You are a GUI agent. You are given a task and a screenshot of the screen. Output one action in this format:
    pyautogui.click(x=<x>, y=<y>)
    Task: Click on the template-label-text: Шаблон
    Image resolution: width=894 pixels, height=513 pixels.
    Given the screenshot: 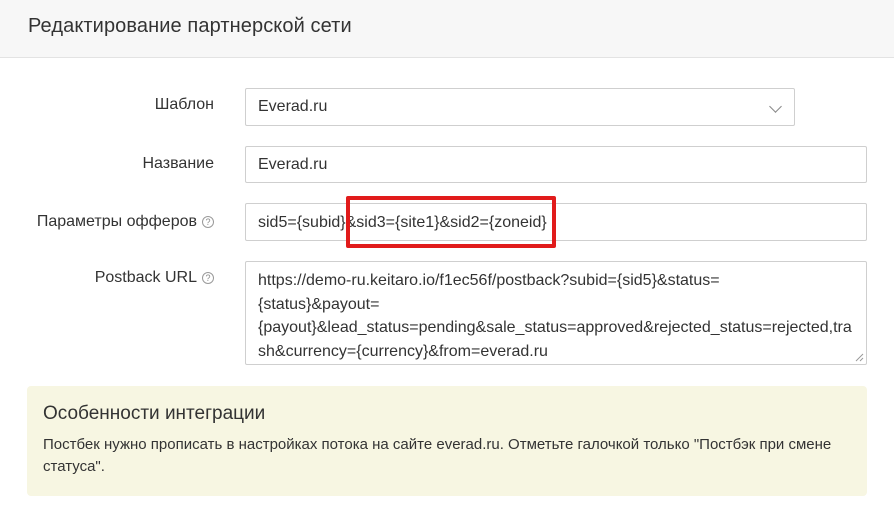 What is the action you would take?
    pyautogui.click(x=184, y=104)
    